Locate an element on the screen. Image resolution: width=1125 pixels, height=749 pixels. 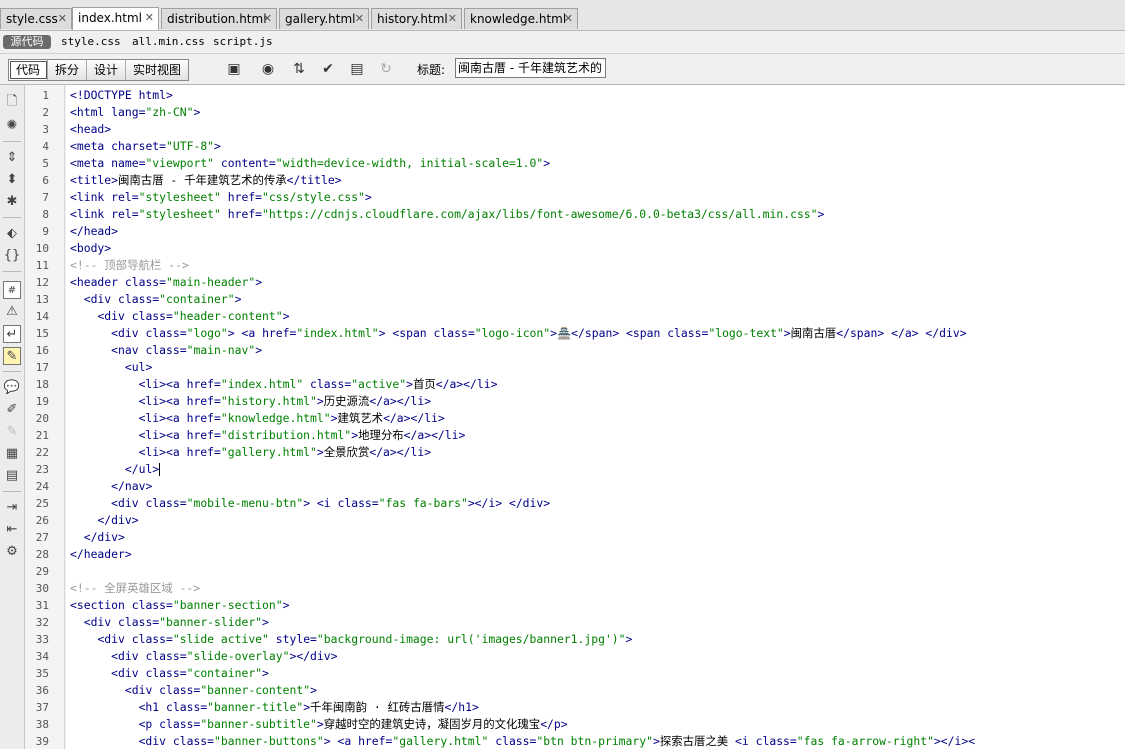
code-token: "knowledge.html" is located at coordinates (275, 418).